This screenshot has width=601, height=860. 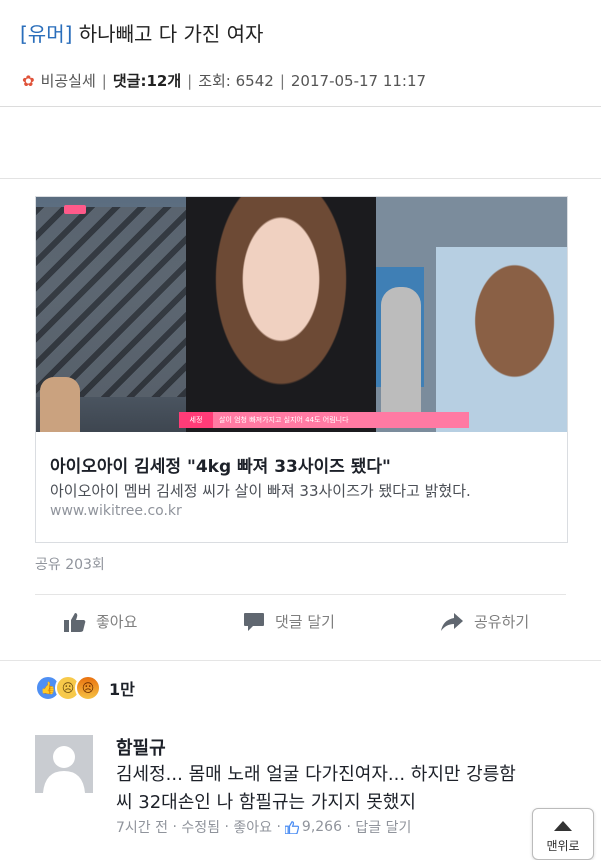 I want to click on share-label: 공유하기, so click(x=502, y=622).